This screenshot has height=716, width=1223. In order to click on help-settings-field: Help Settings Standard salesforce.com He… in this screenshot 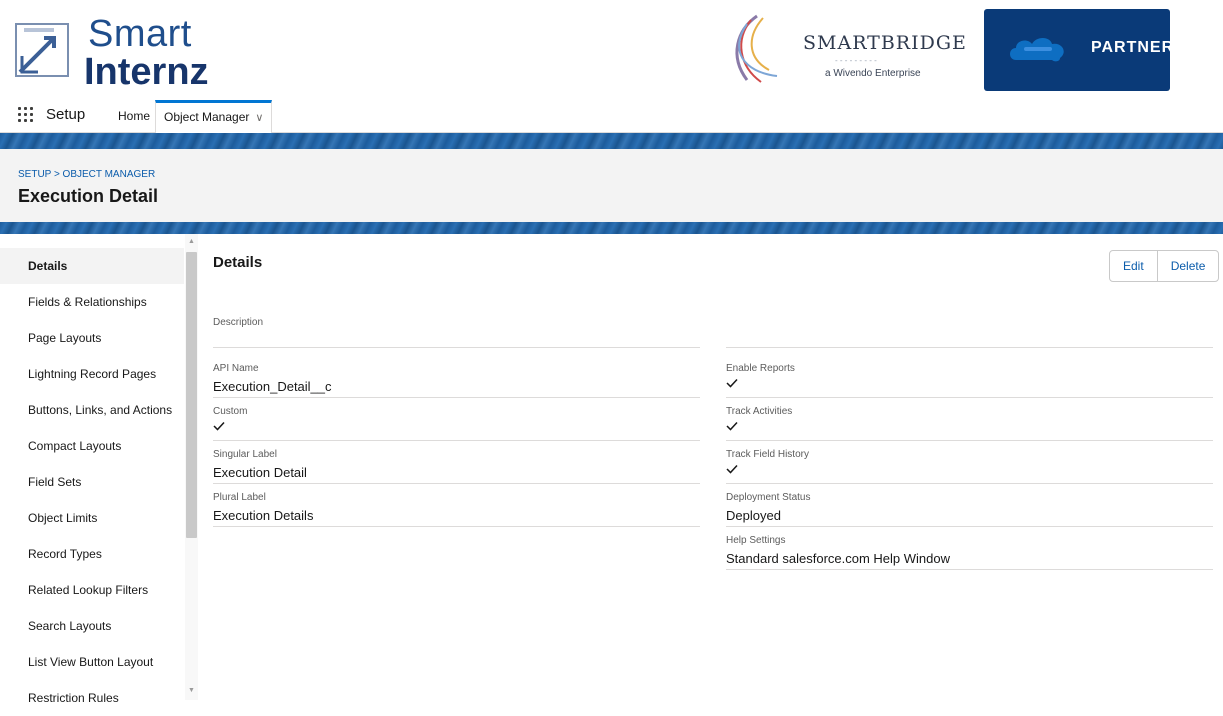, I will do `click(969, 552)`.